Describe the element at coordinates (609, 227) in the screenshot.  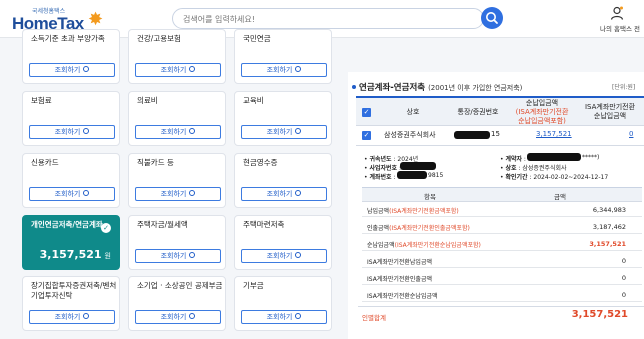
I see `detail-row-value: 3,187,462` at that location.